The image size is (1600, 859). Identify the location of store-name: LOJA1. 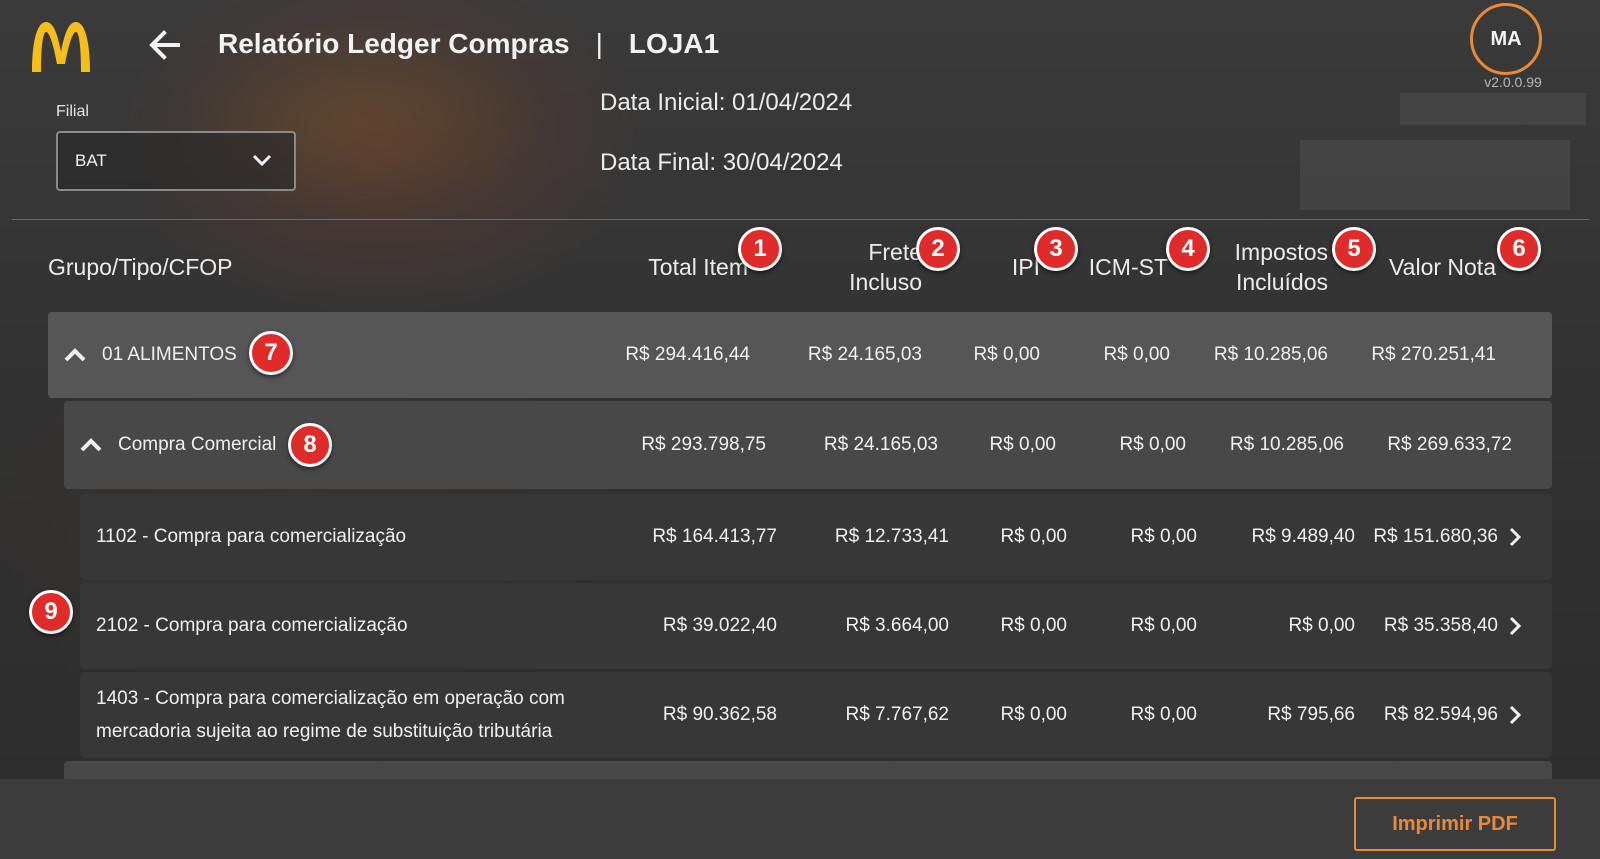
(674, 43).